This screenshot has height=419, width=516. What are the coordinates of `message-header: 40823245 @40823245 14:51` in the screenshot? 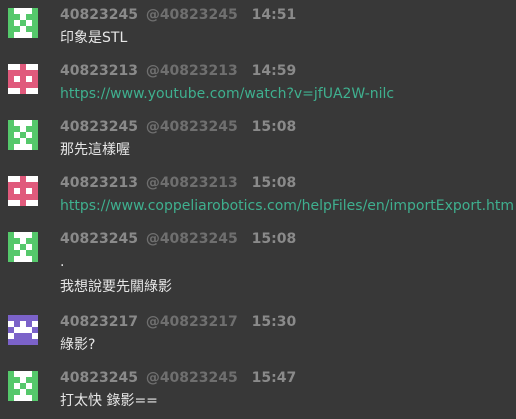 It's located at (178, 15).